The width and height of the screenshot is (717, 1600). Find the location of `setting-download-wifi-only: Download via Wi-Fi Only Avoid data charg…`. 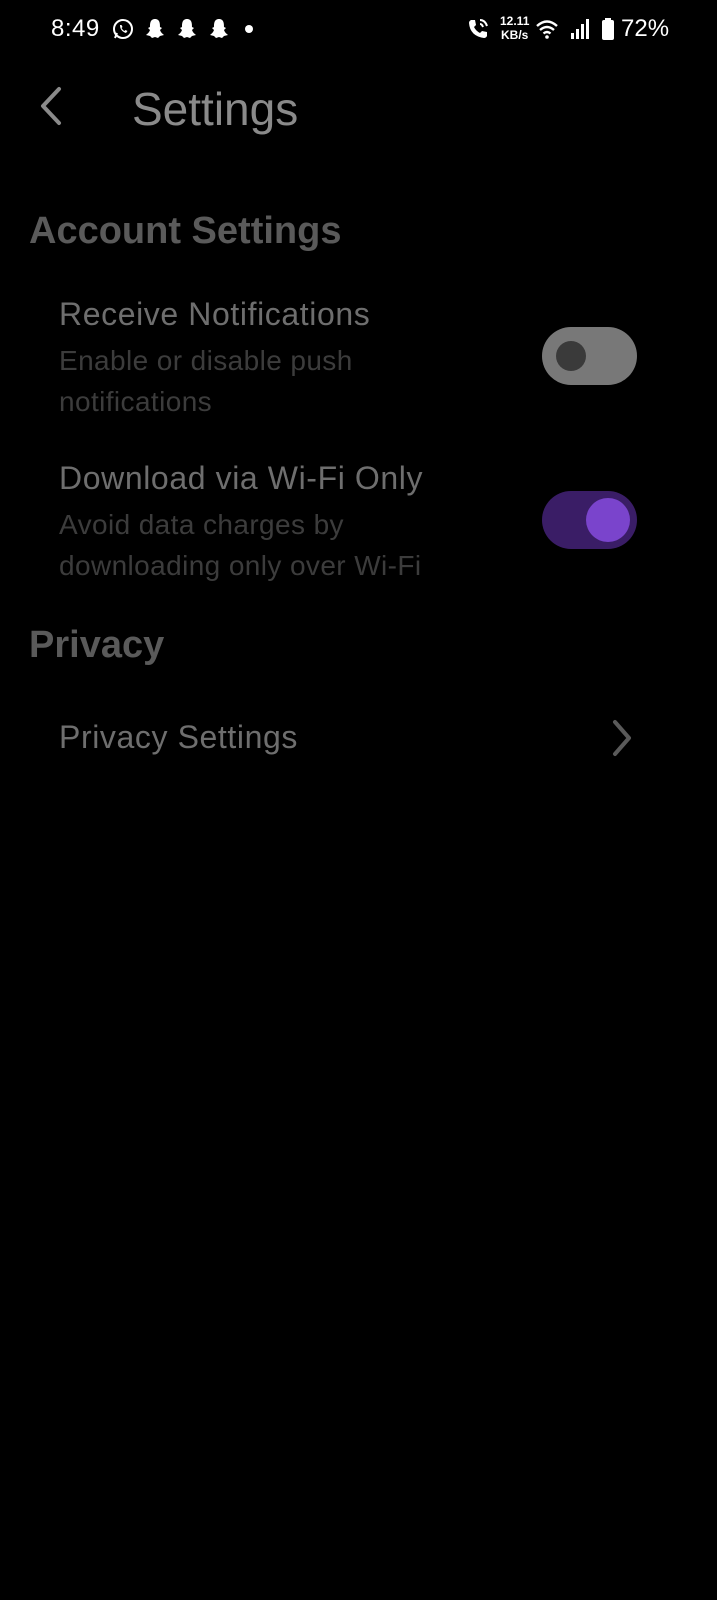

setting-download-wifi-only: Download via Wi-Fi Only Avoid data charg… is located at coordinates (358, 520).